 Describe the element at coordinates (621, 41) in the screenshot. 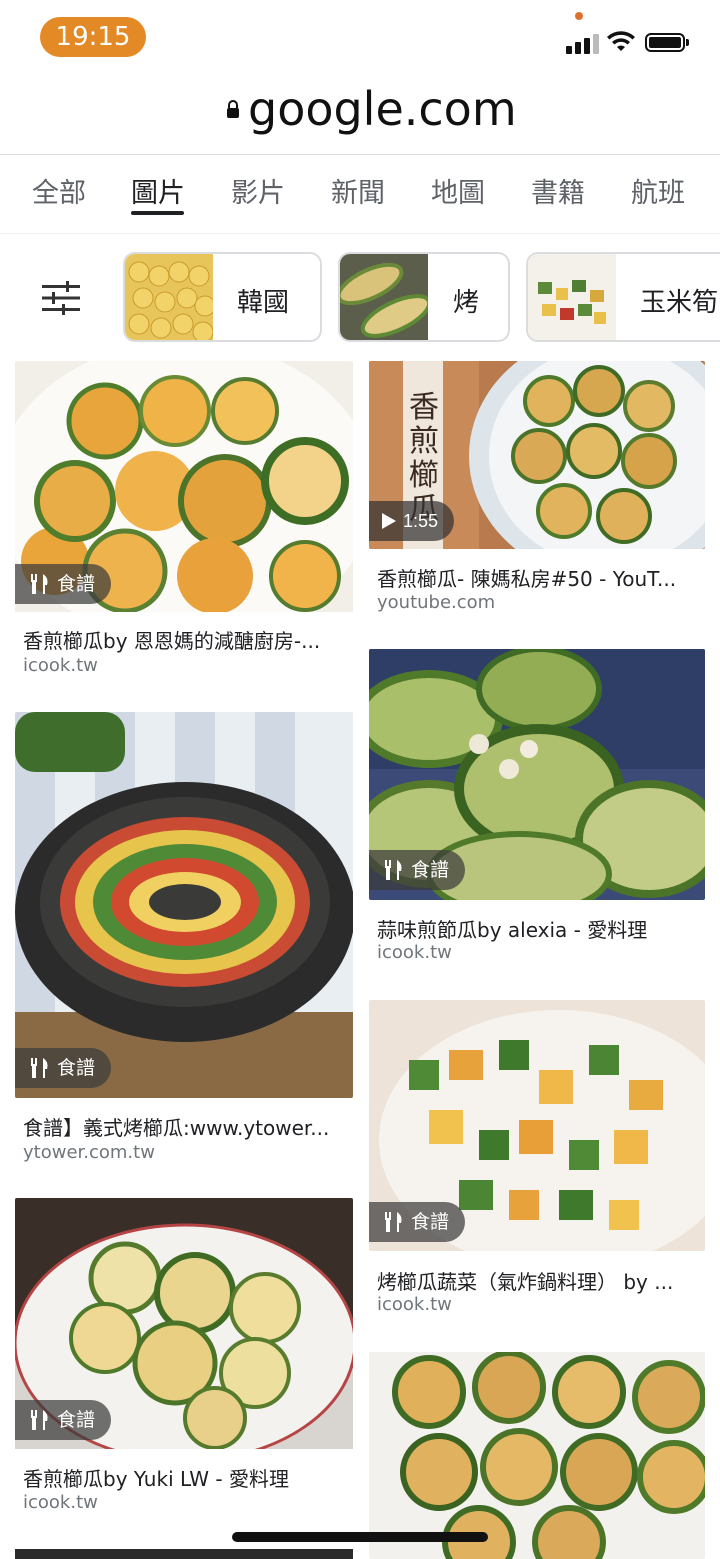

I see `wifi-icon` at that location.